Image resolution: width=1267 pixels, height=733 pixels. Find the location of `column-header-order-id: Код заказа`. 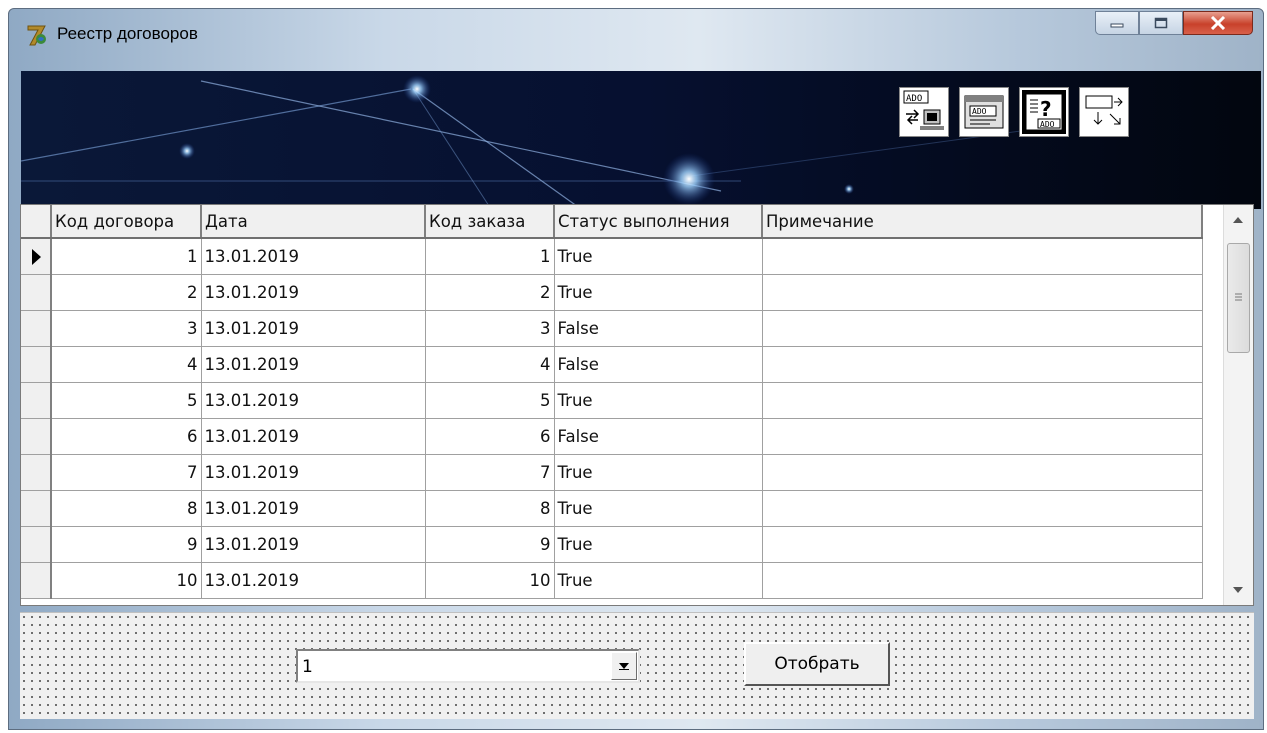

column-header-order-id: Код заказа is located at coordinates (490, 222).